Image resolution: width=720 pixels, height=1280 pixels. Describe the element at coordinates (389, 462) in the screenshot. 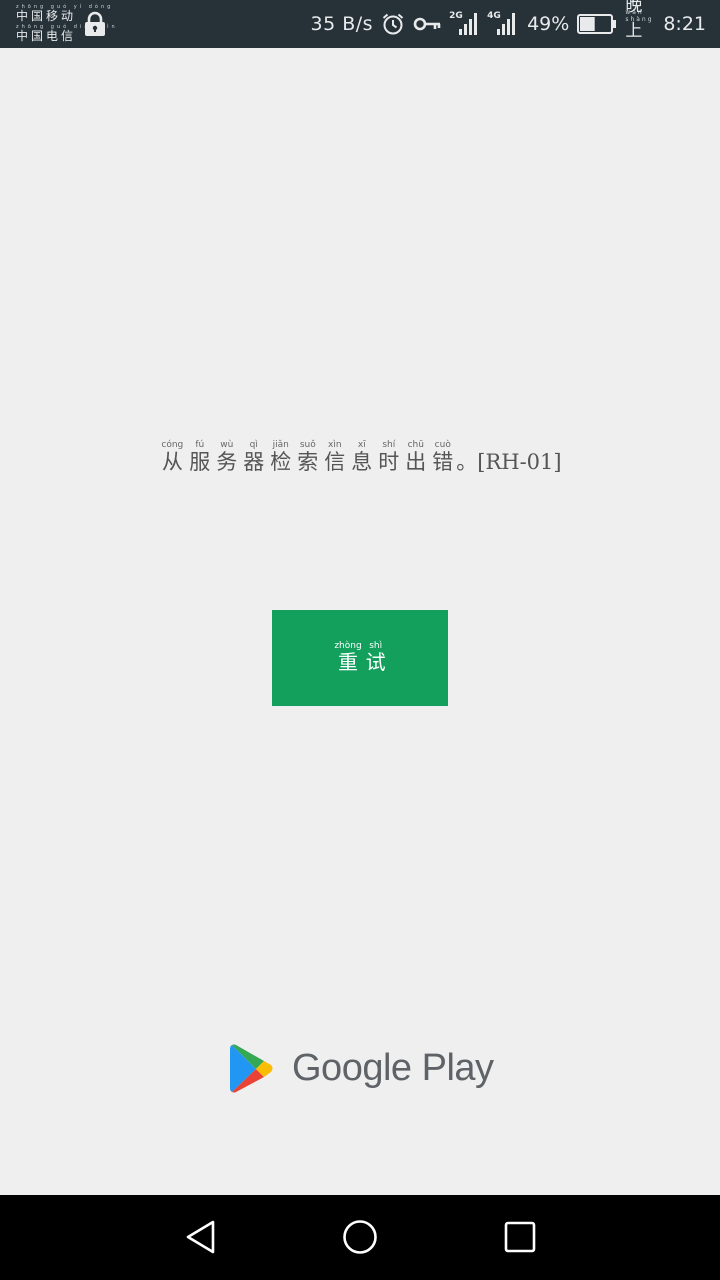

I see `error-hanzi: 时` at that location.